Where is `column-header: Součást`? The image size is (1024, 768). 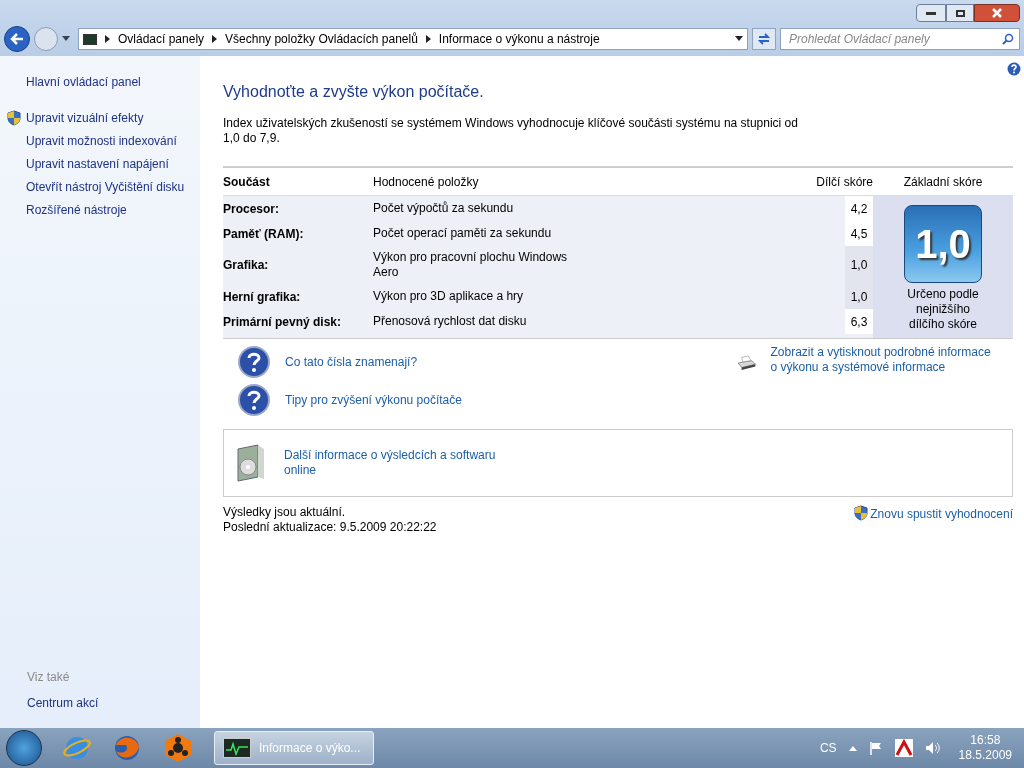
column-header: Součást is located at coordinates (247, 182).